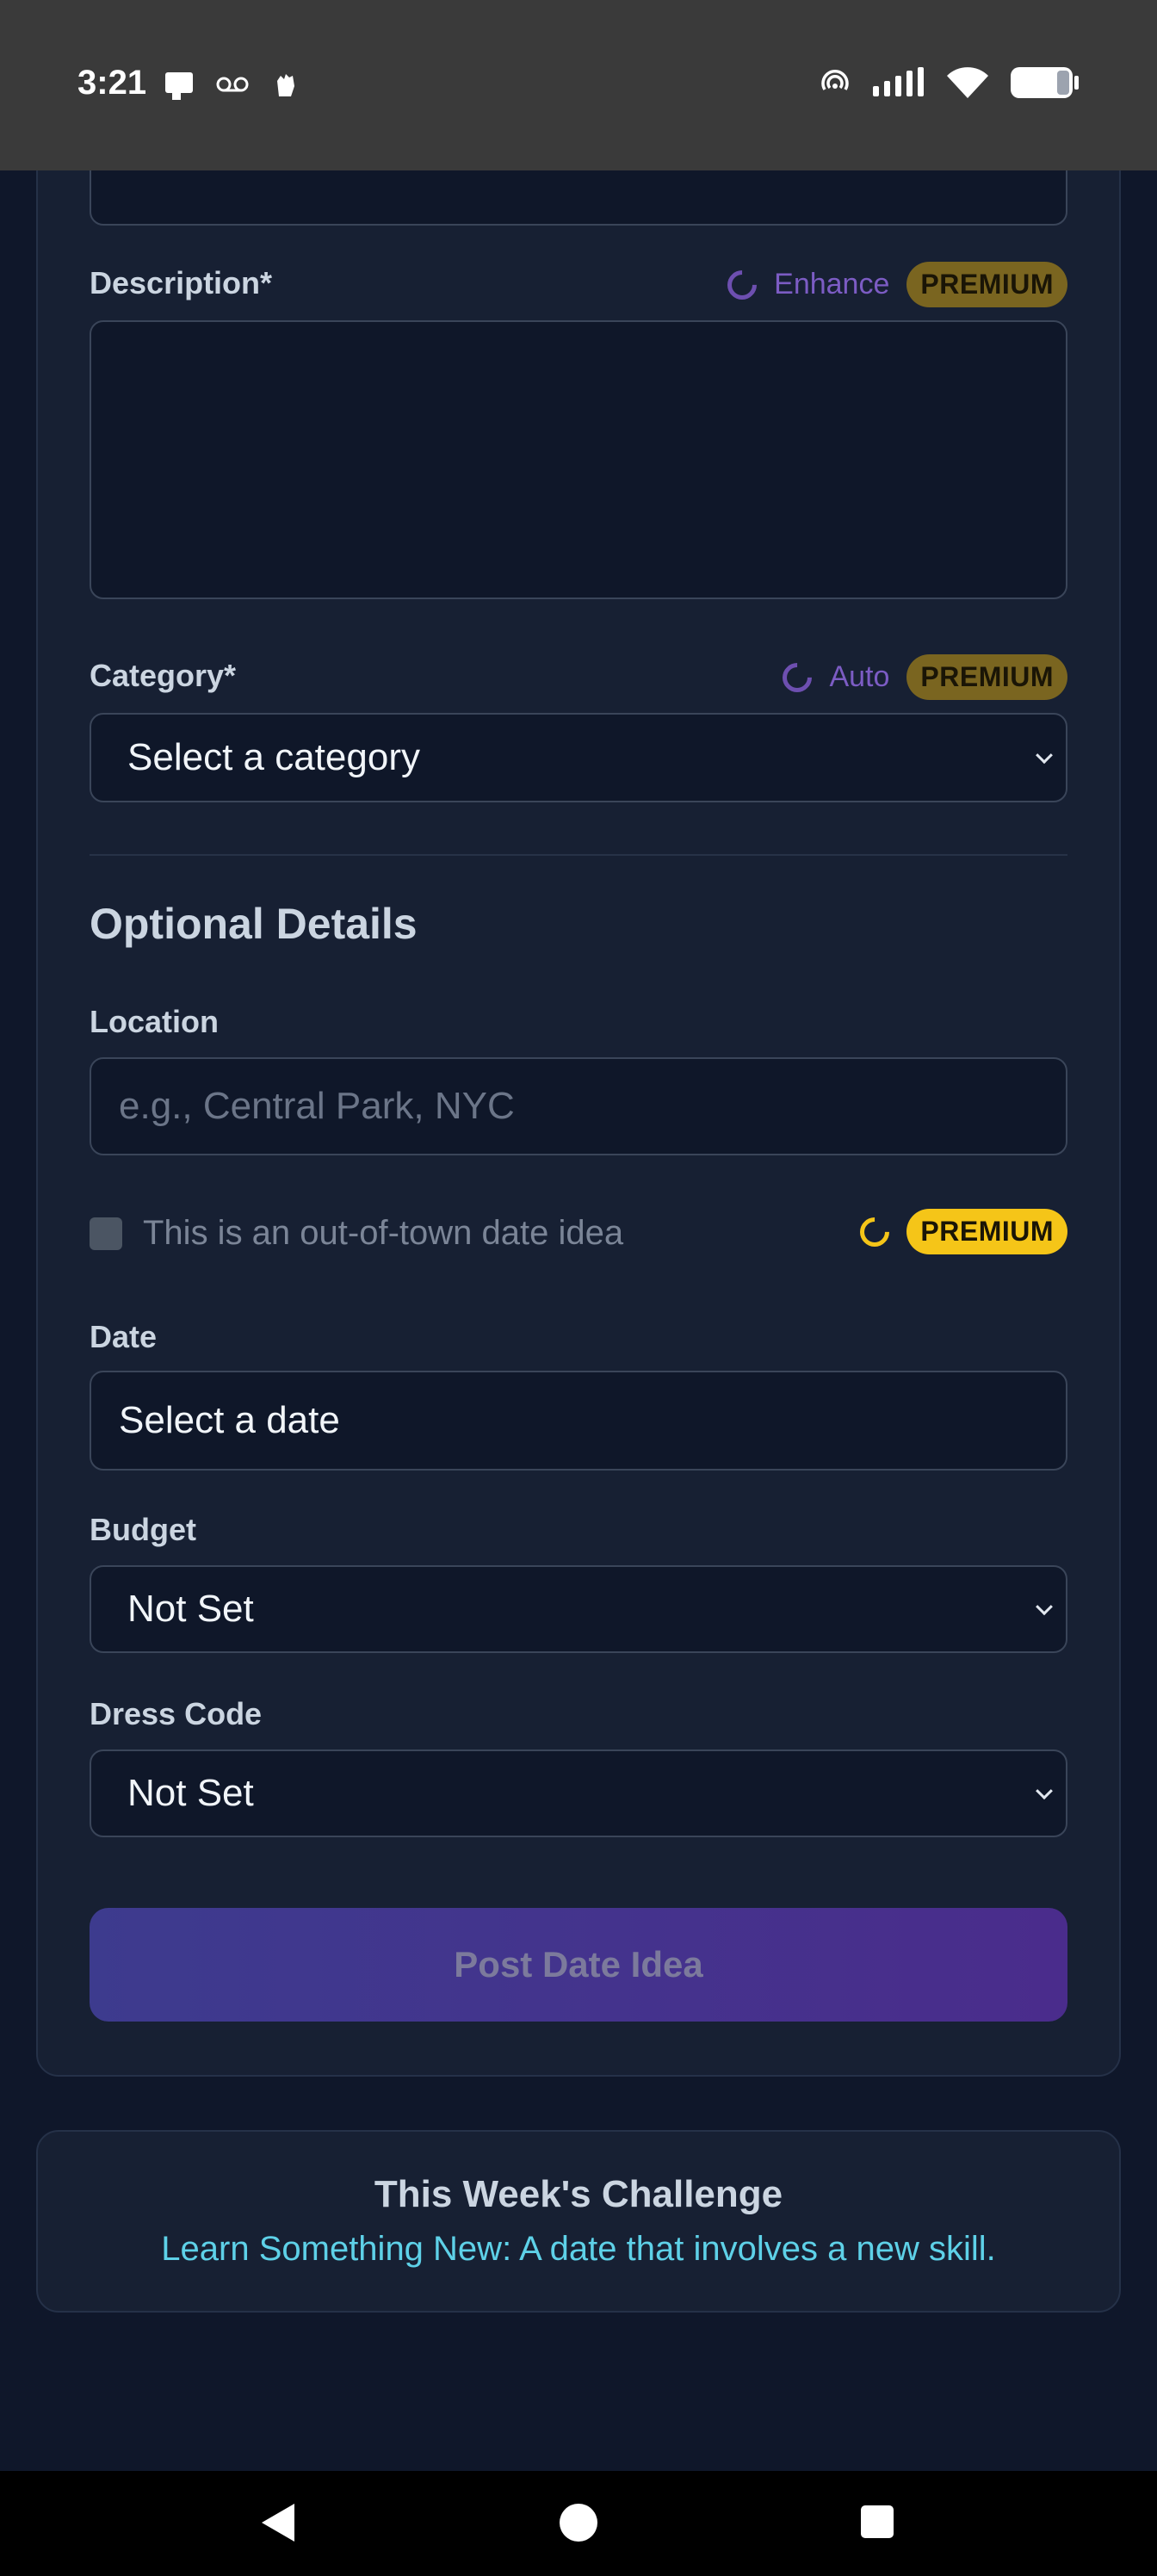 Image resolution: width=1157 pixels, height=2576 pixels. I want to click on description-textarea, so click(579, 459).